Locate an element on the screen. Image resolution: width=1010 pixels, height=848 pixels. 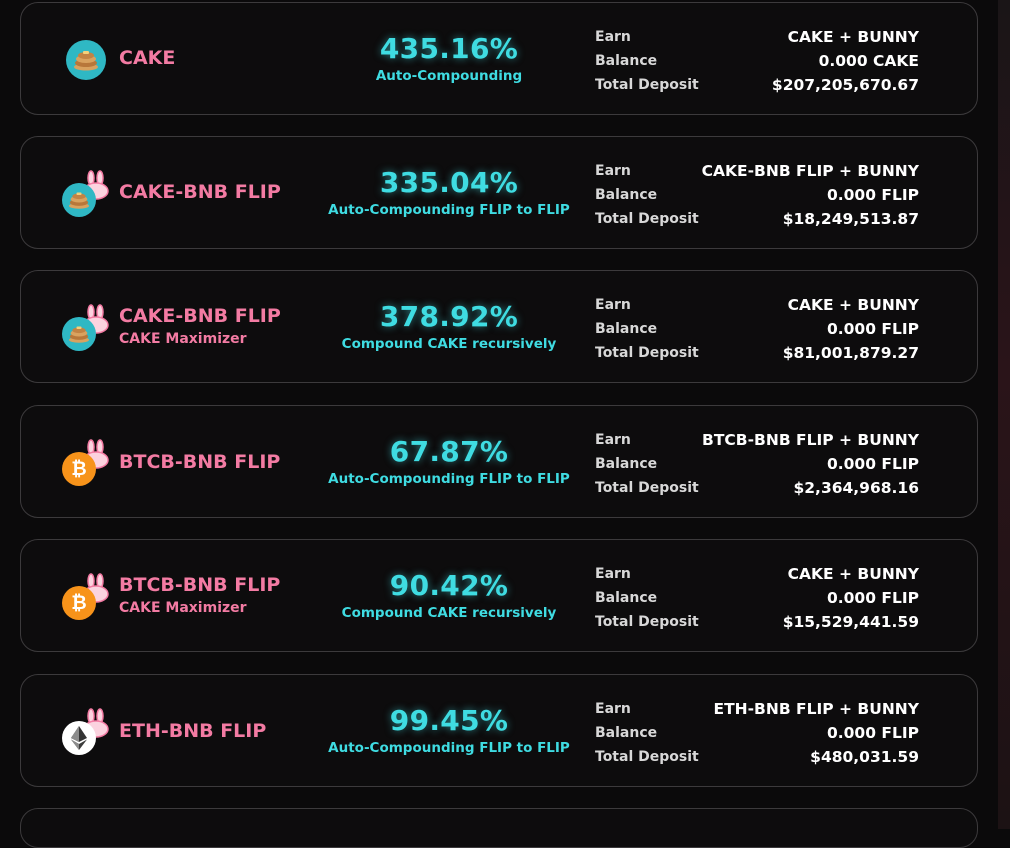
apy-value: 335.04% is located at coordinates (449, 182).